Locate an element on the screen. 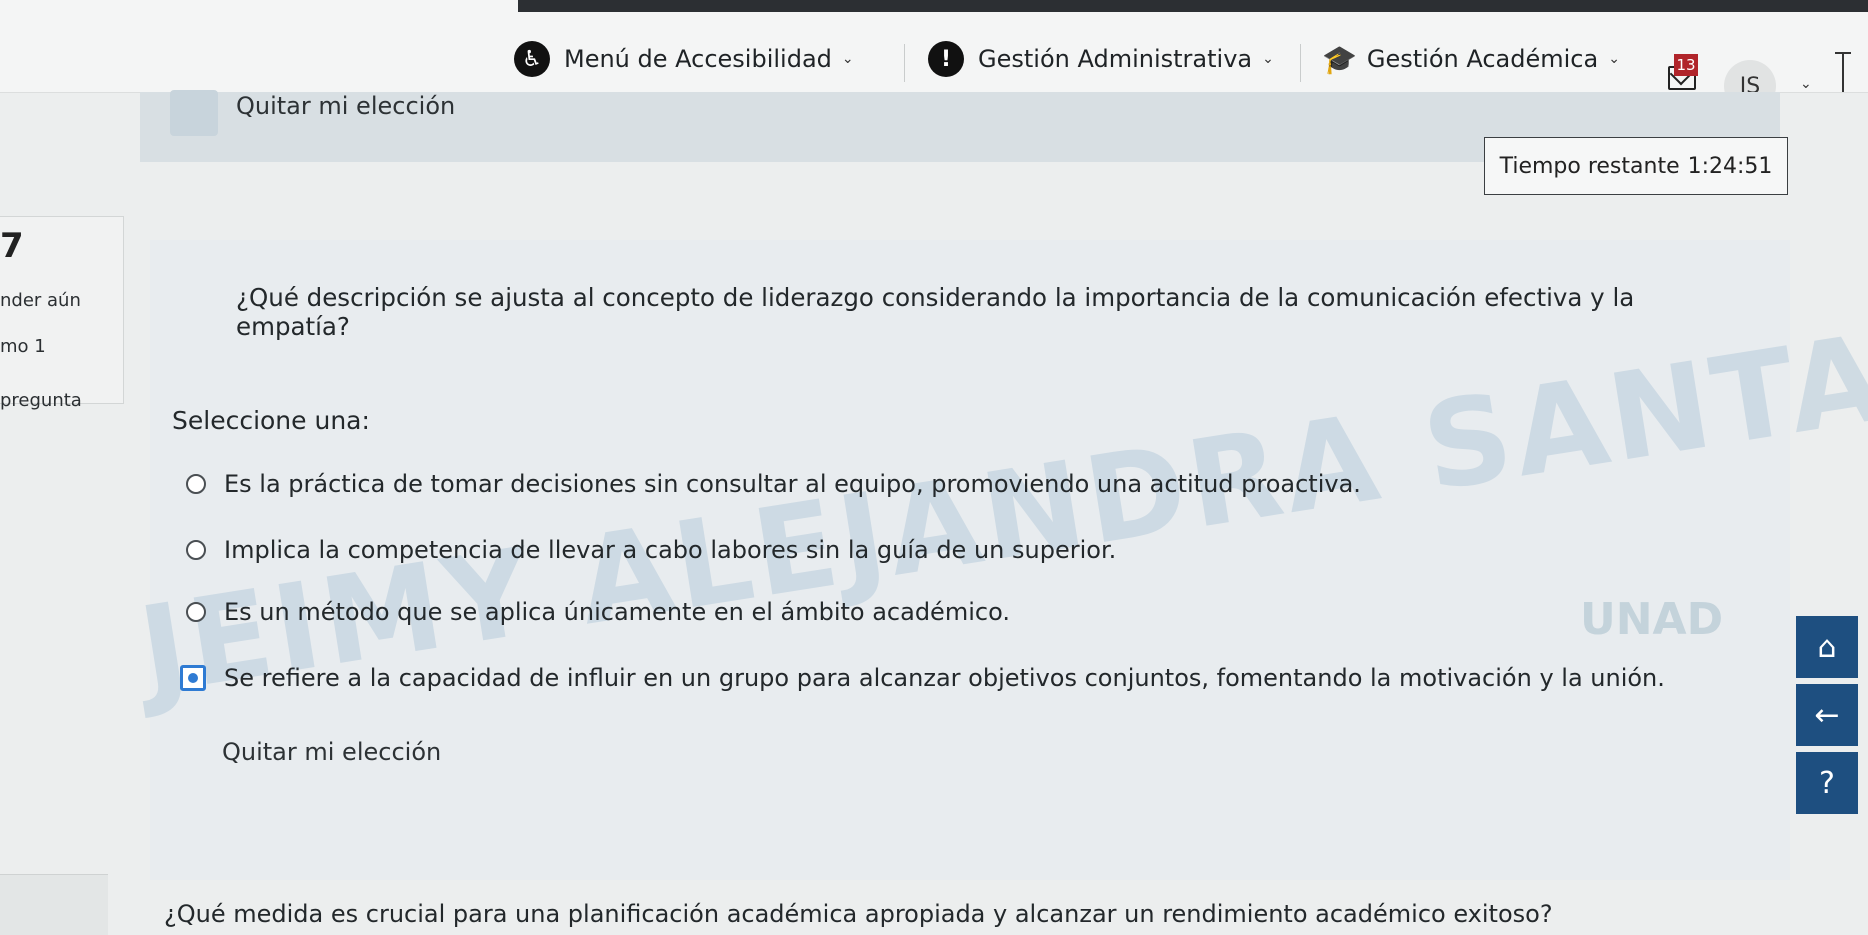 This screenshot has height=935, width=1868. timer-label: Tiempo restante is located at coordinates (1589, 166).